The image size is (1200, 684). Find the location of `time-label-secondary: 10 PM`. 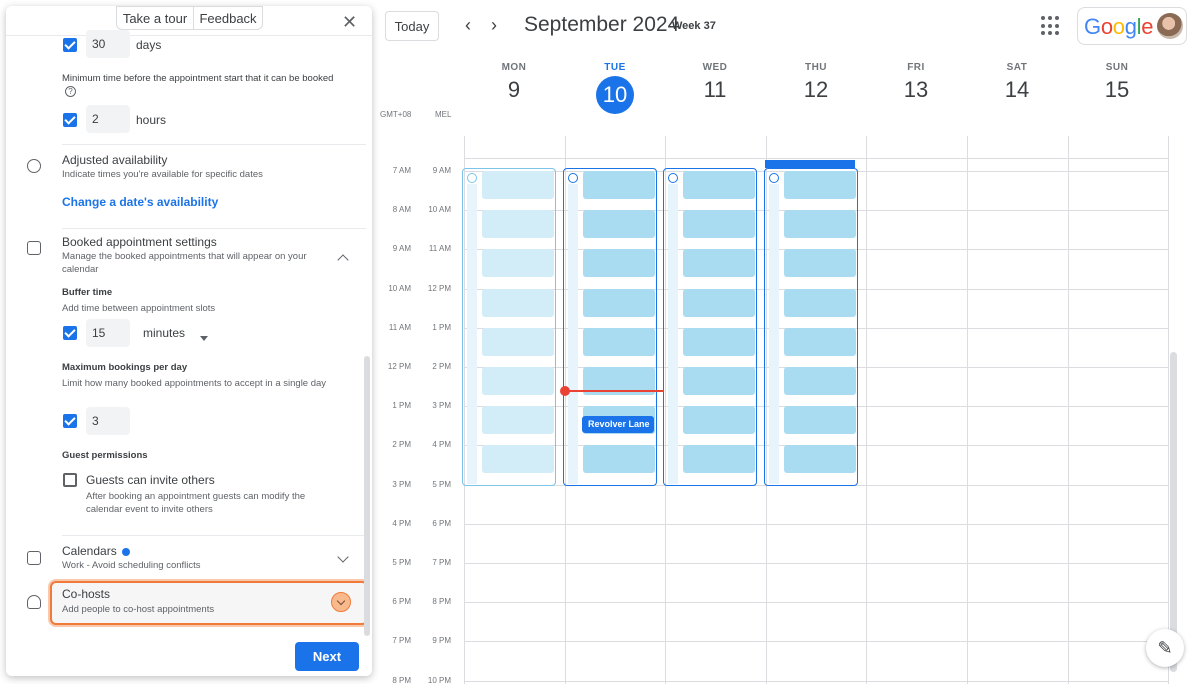

time-label-secondary: 10 PM is located at coordinates (439, 679).